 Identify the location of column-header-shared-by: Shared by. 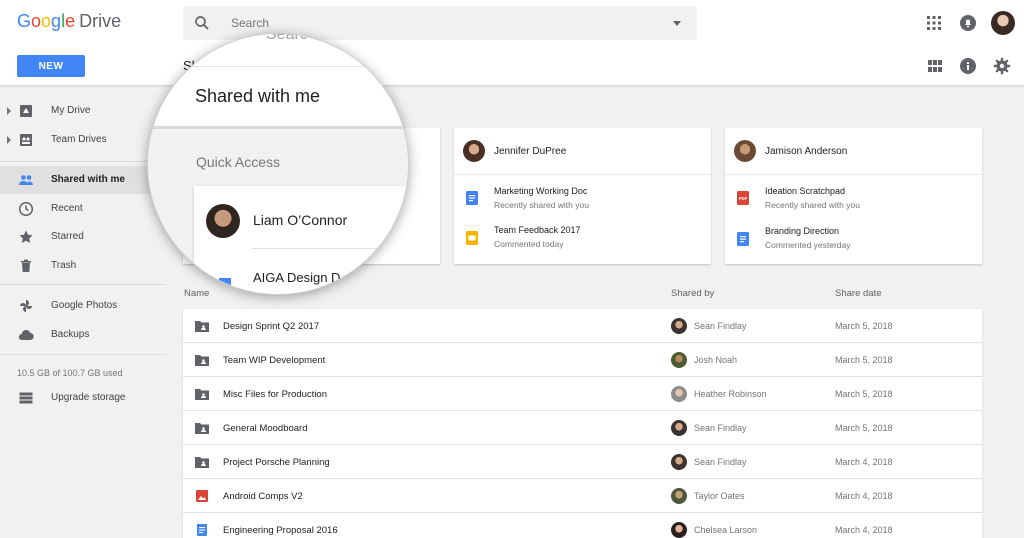
(692, 293).